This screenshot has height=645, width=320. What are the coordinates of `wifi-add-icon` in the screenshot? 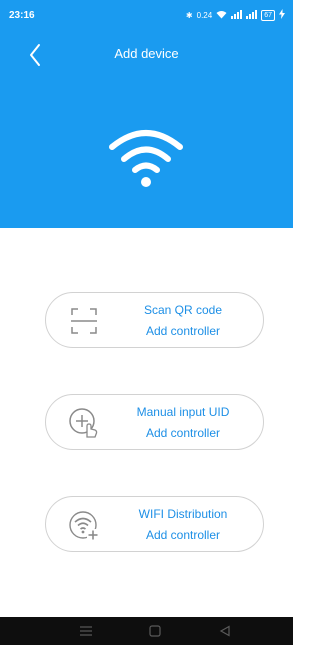 It's located at (84, 526).